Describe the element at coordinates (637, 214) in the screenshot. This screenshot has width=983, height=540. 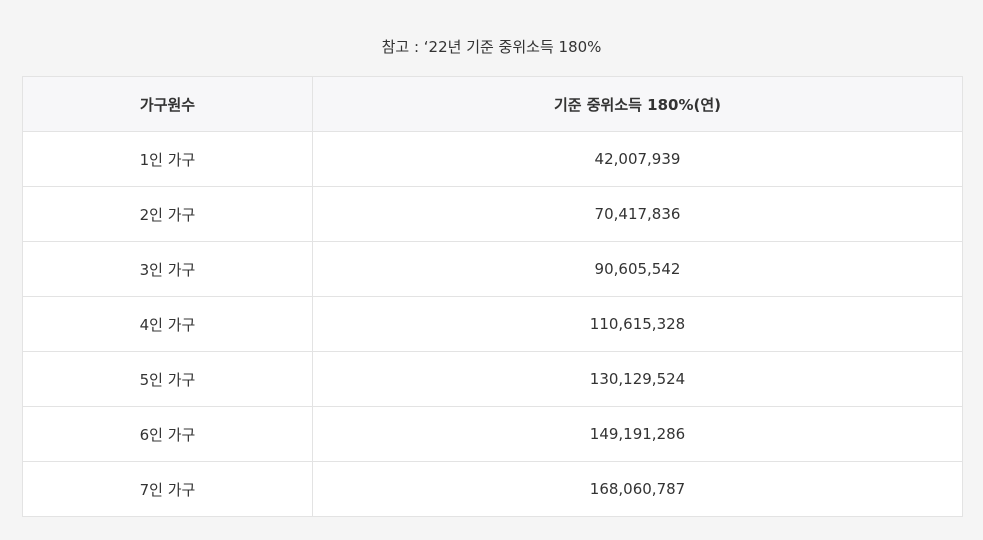
I see `income-value-cell: 70,417,836` at that location.